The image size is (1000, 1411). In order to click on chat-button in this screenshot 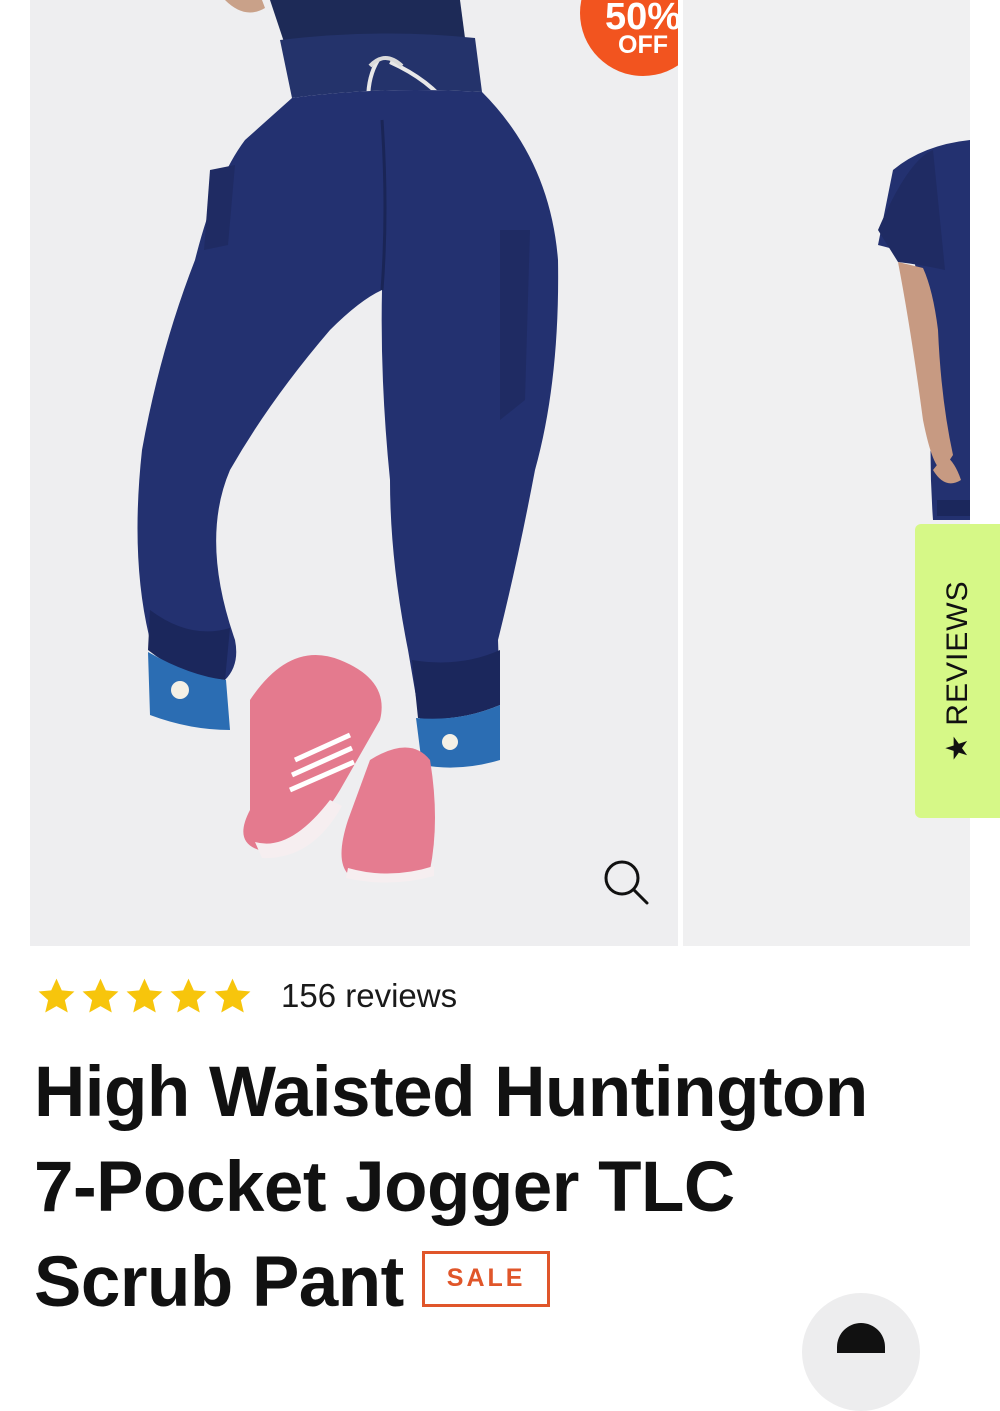, I will do `click(861, 1352)`.